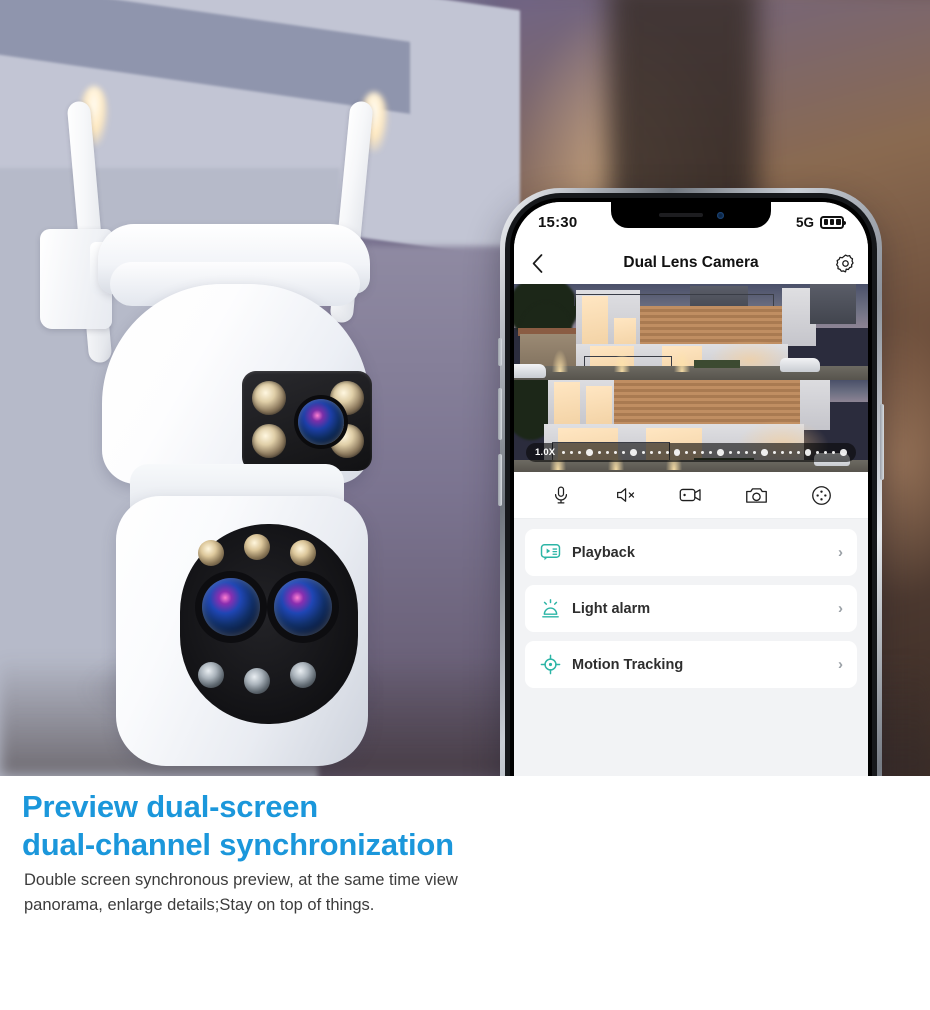  I want to click on earpiece-speaker-icon, so click(680, 215).